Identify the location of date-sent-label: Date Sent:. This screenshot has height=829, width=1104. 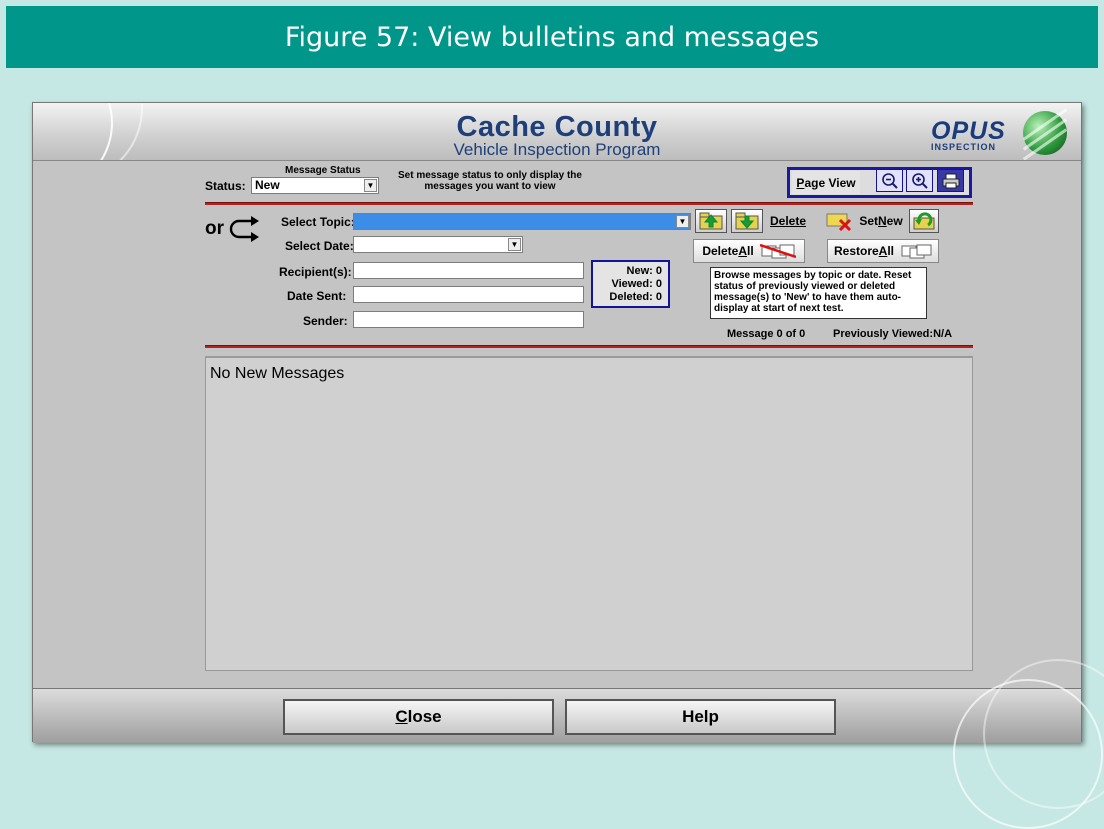
(317, 296).